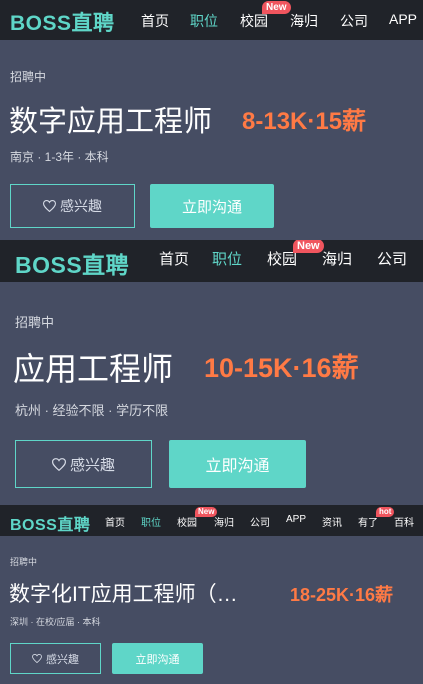 The width and height of the screenshot is (423, 684). I want to click on hot-badge: hot, so click(385, 512).